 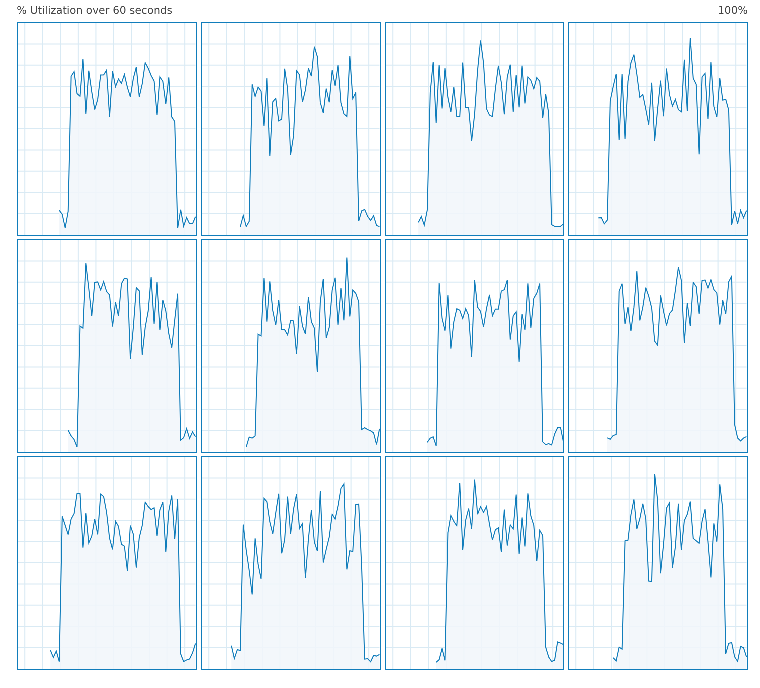 I want to click on max-label: 100%, so click(x=733, y=11).